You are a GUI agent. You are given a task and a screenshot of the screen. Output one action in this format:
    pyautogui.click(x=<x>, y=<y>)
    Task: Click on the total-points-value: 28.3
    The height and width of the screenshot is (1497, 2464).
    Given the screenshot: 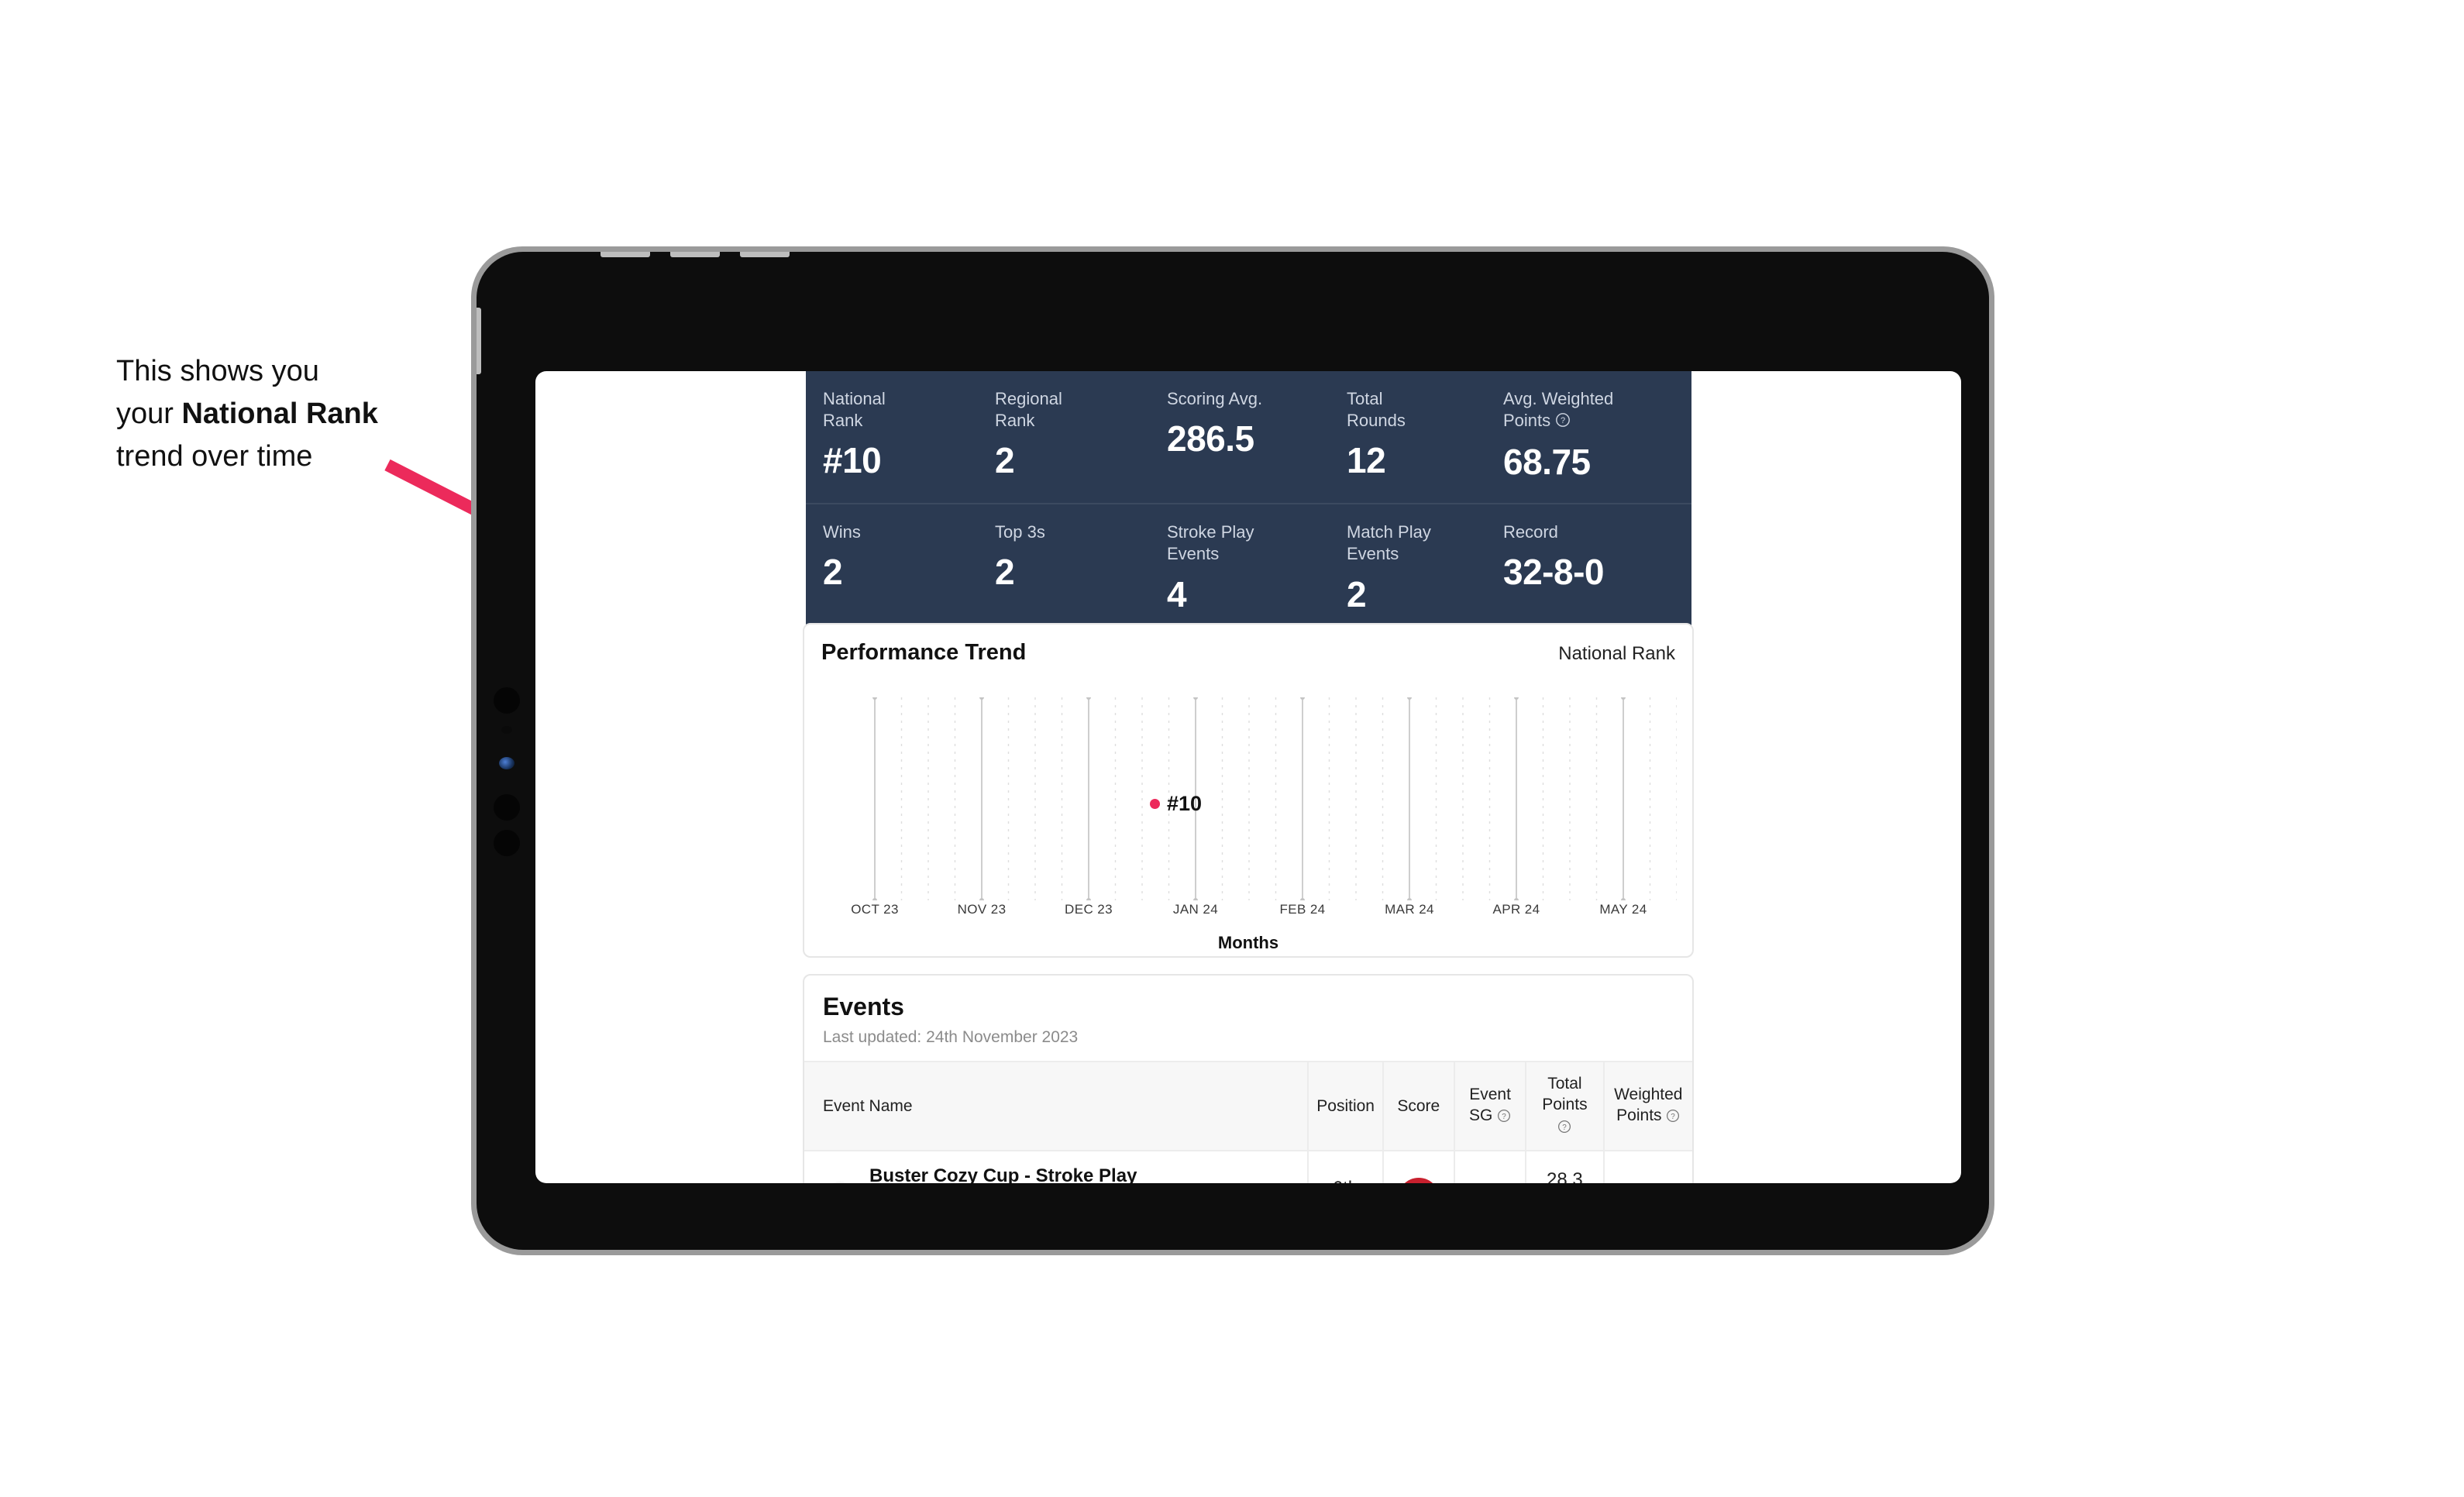 What is the action you would take?
    pyautogui.click(x=1565, y=1175)
    